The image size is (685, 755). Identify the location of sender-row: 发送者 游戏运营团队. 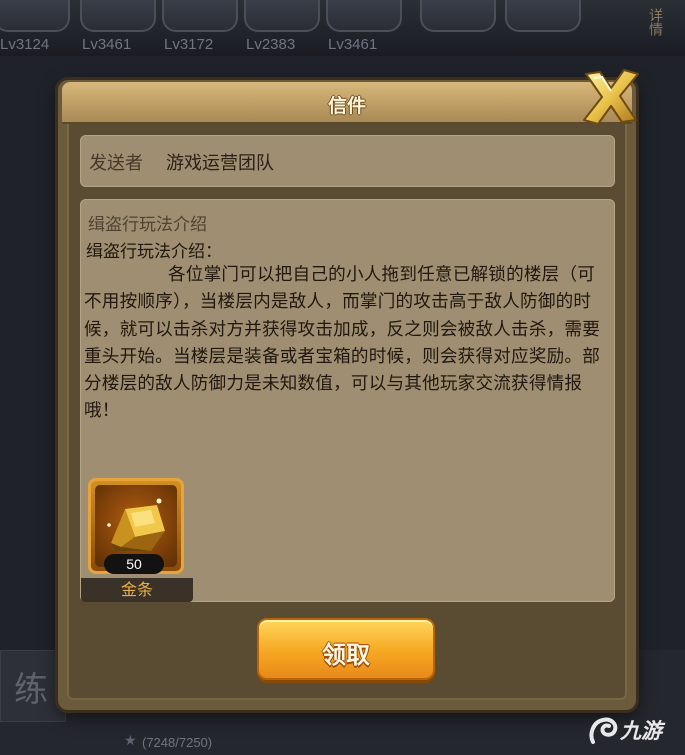
(347, 161).